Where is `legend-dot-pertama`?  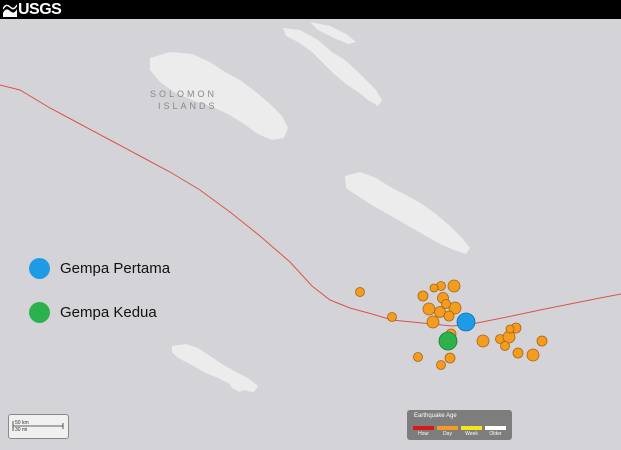
legend-dot-pertama is located at coordinates (39, 268).